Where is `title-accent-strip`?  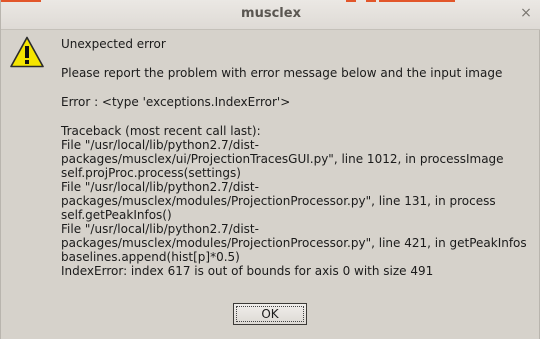 title-accent-strip is located at coordinates (270, 1).